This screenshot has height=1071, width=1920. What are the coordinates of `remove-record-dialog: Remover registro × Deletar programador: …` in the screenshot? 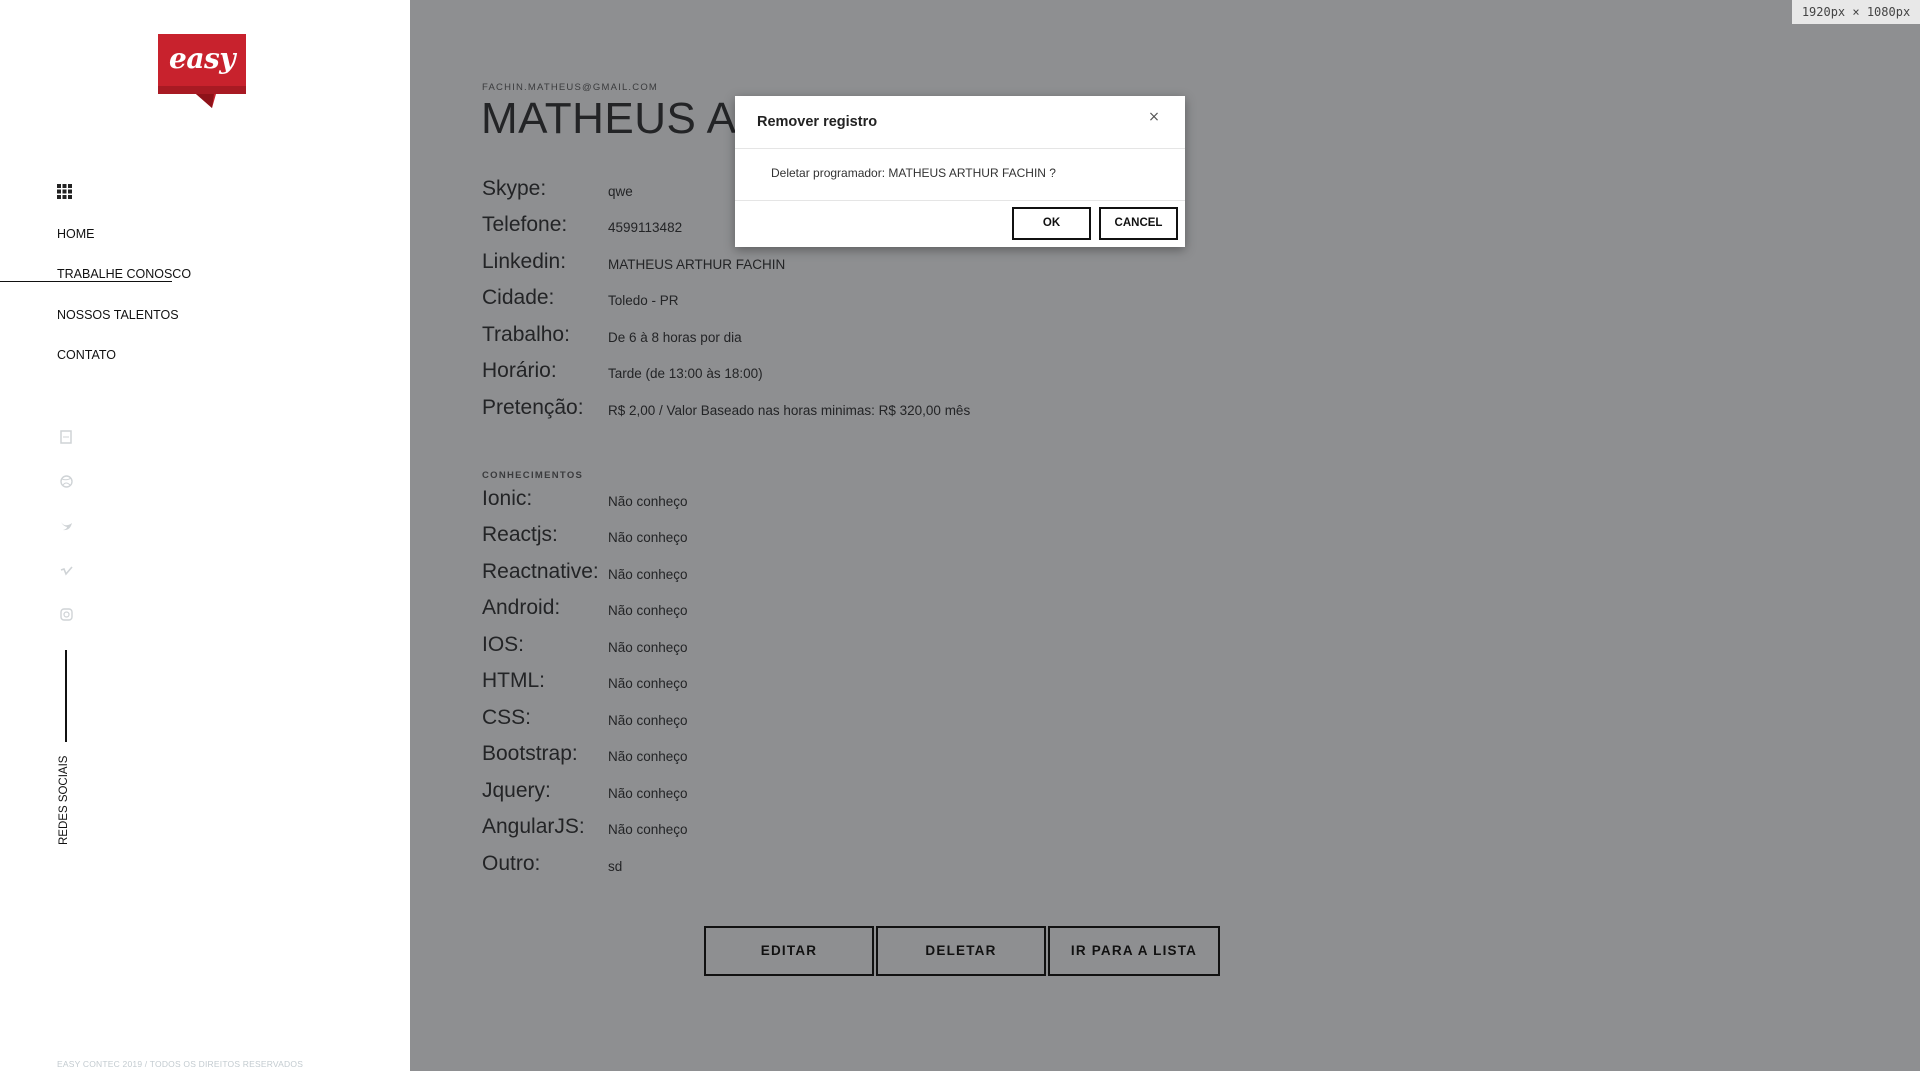 It's located at (960, 171).